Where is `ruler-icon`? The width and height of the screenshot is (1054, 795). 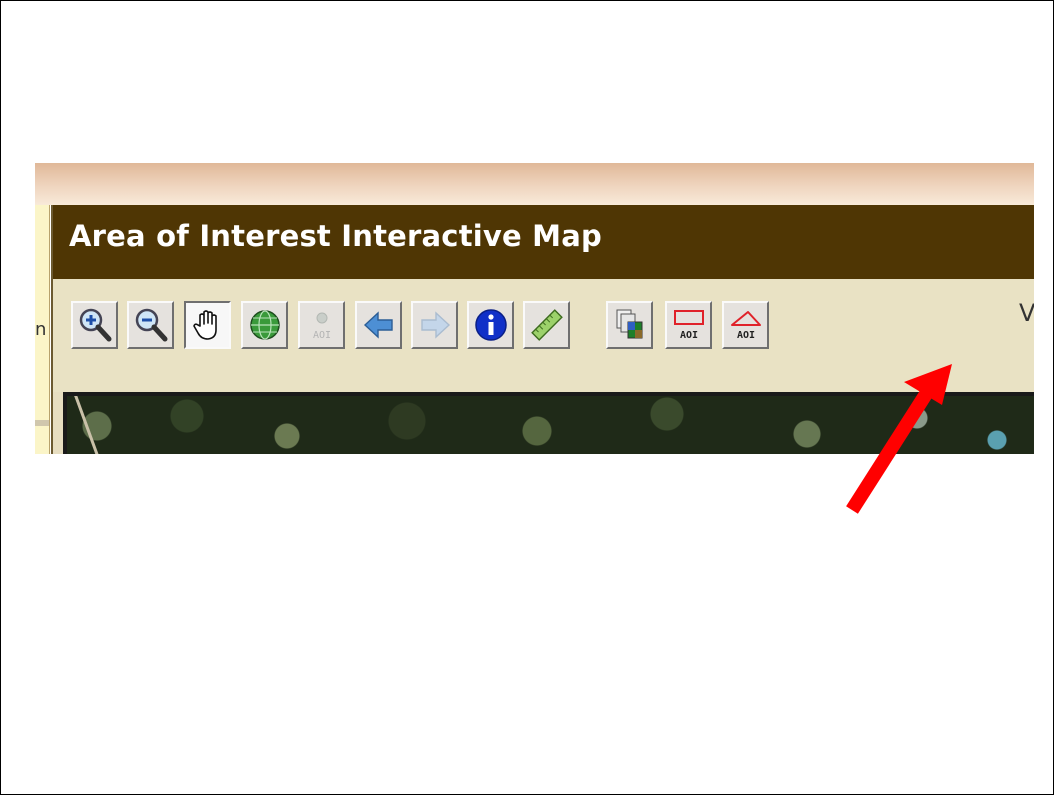
ruler-icon is located at coordinates (547, 325).